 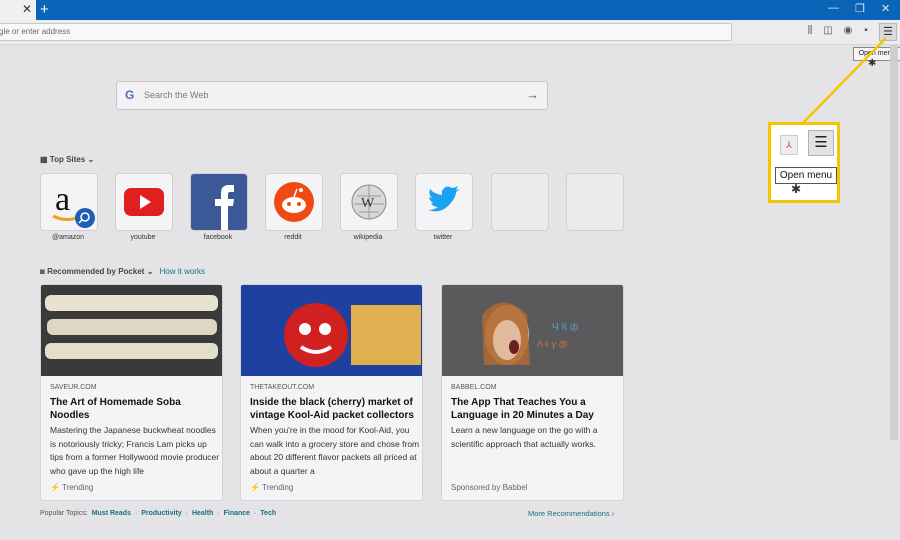 I want to click on zoom-callout: ⅄ ☰ Open menu ✱, so click(x=804, y=162).